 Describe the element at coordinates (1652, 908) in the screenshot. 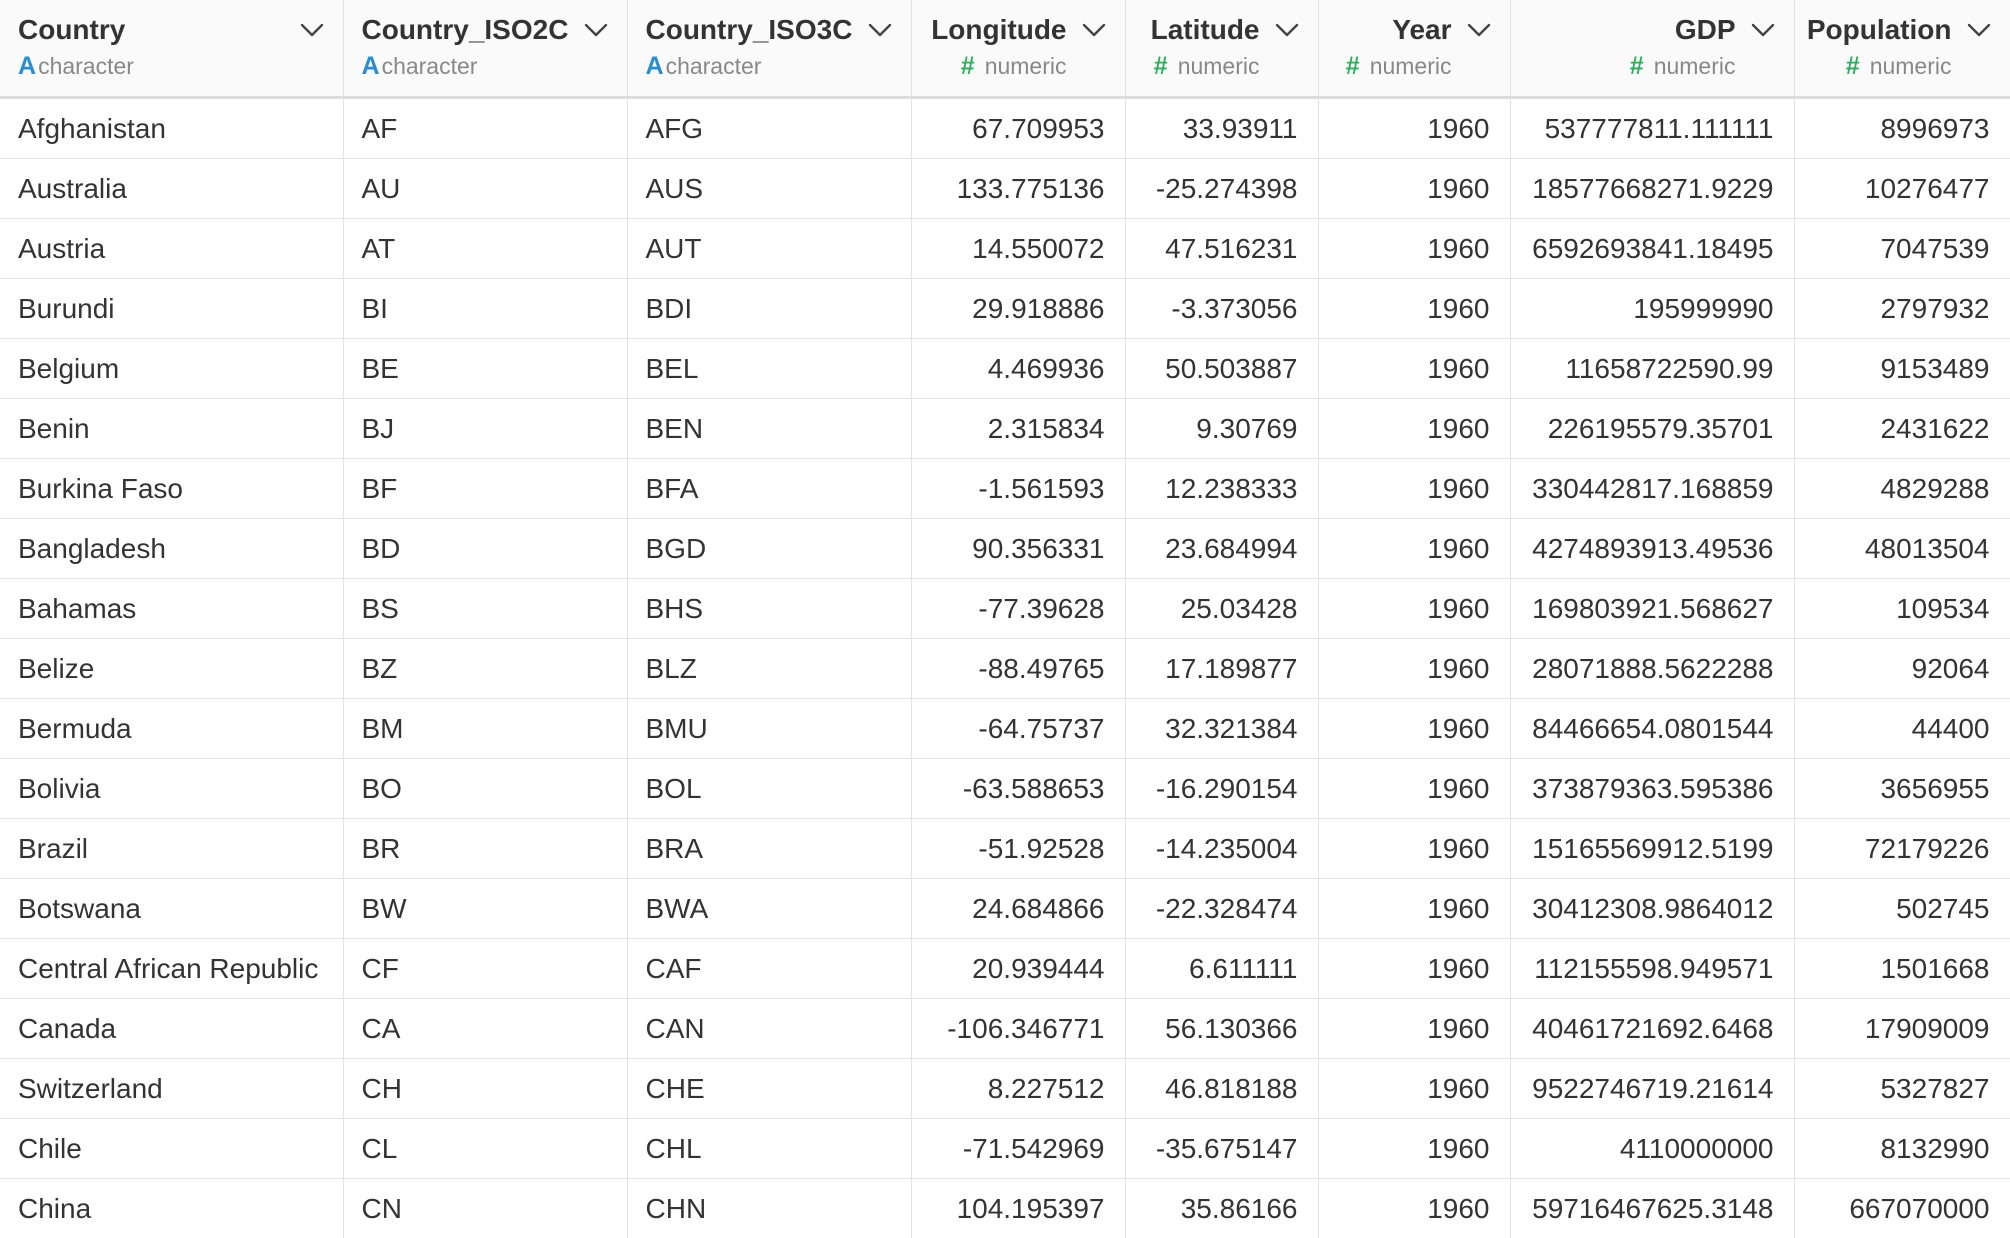

I see `cell-gdp: 30412308.9864012` at that location.